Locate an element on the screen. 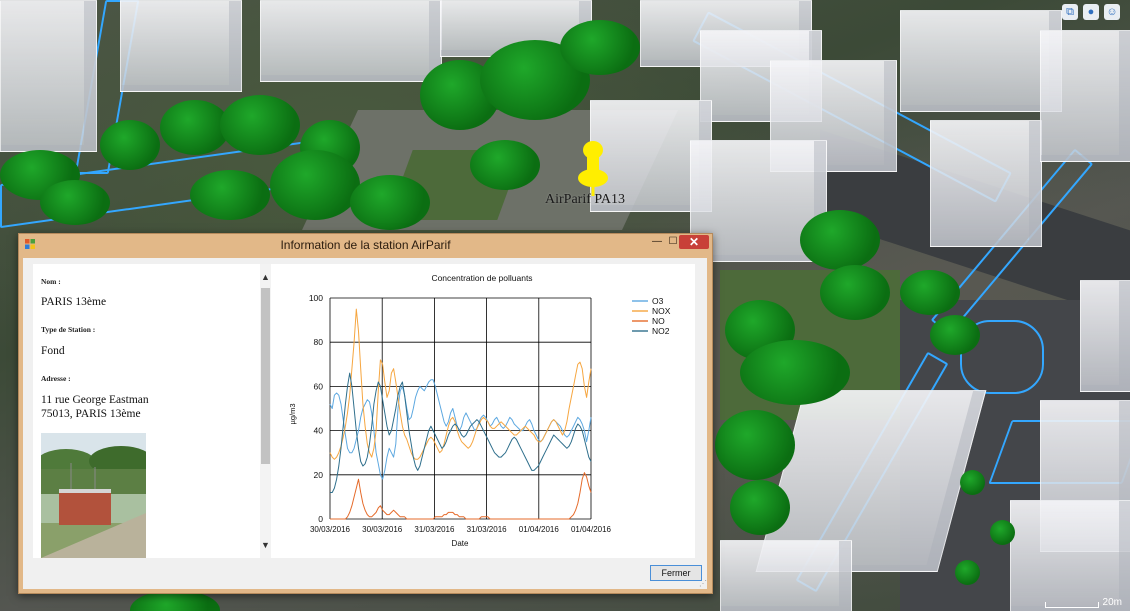 The height and width of the screenshot is (611, 1130). dialog-title: Information de la station AirParif is located at coordinates (365, 245).